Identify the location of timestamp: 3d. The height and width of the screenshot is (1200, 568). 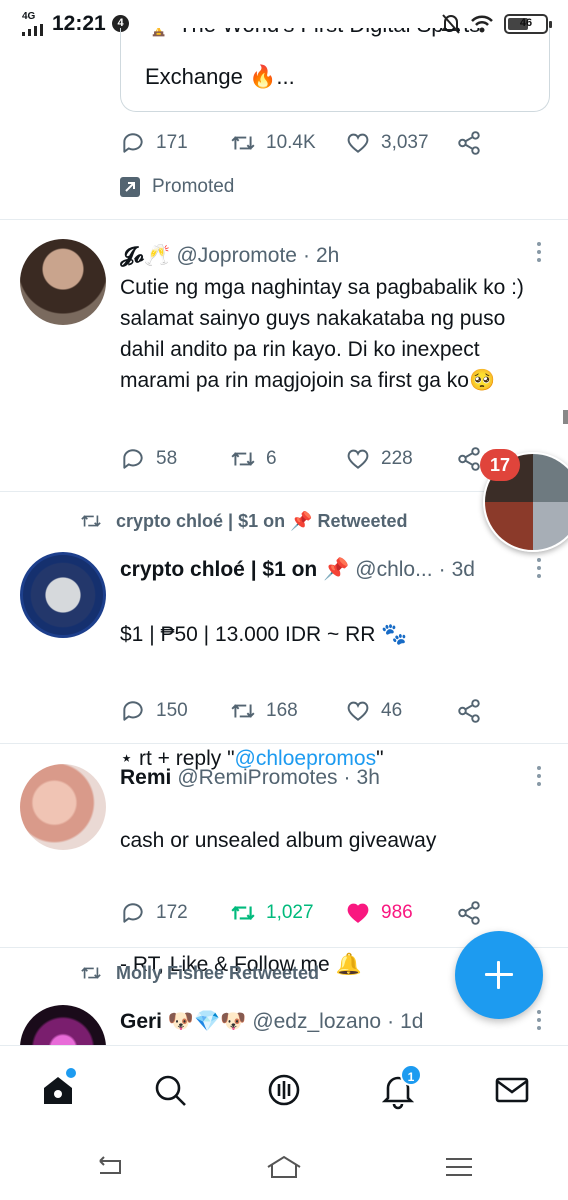
(463, 570).